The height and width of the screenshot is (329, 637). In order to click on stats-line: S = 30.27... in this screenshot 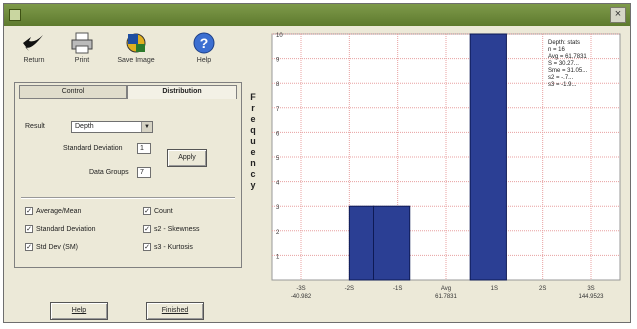, I will do `click(563, 64)`.